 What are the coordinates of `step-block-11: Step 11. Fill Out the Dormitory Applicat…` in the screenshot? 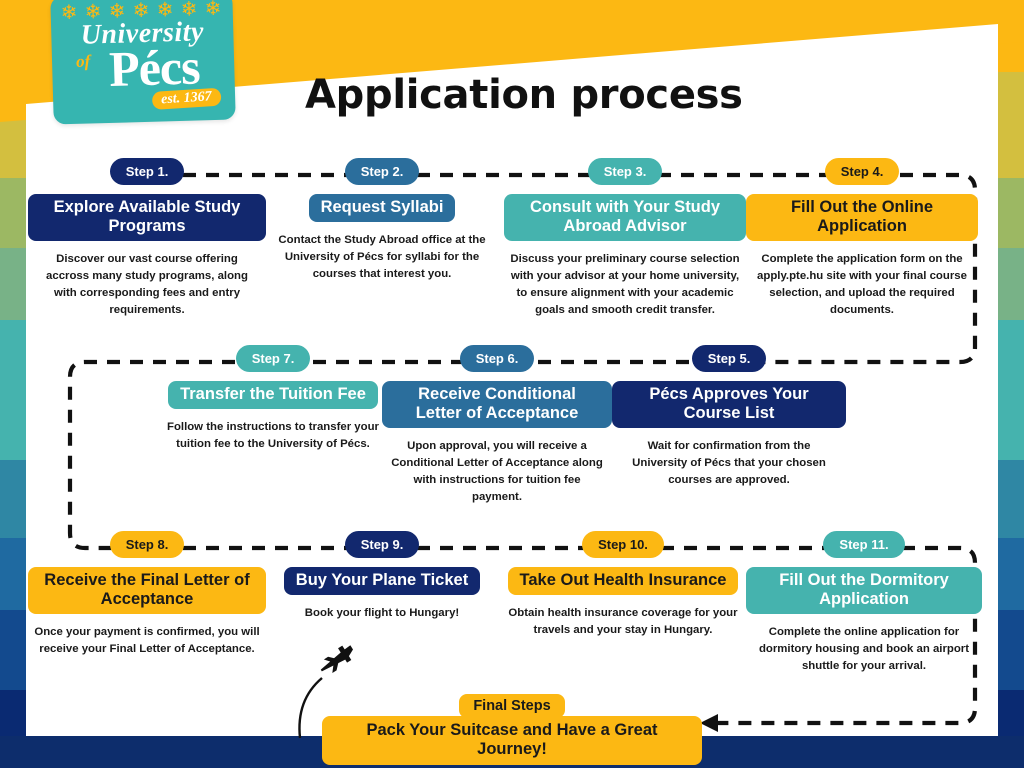 It's located at (864, 603).